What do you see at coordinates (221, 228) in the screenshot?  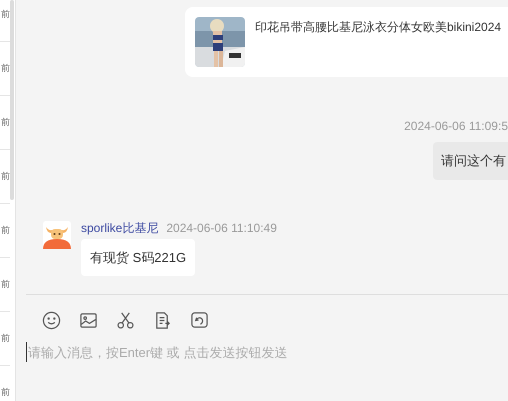 I see `message-time: 2024-06-06 11:10:49` at bounding box center [221, 228].